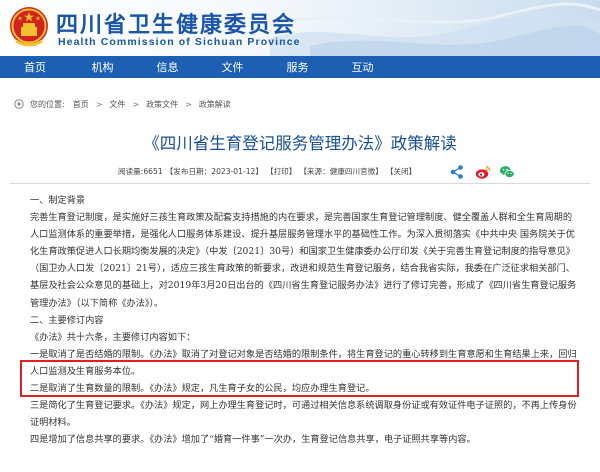  Describe the element at coordinates (117, 104) in the screenshot. I see `breadcrumb-documents: 文件` at that location.